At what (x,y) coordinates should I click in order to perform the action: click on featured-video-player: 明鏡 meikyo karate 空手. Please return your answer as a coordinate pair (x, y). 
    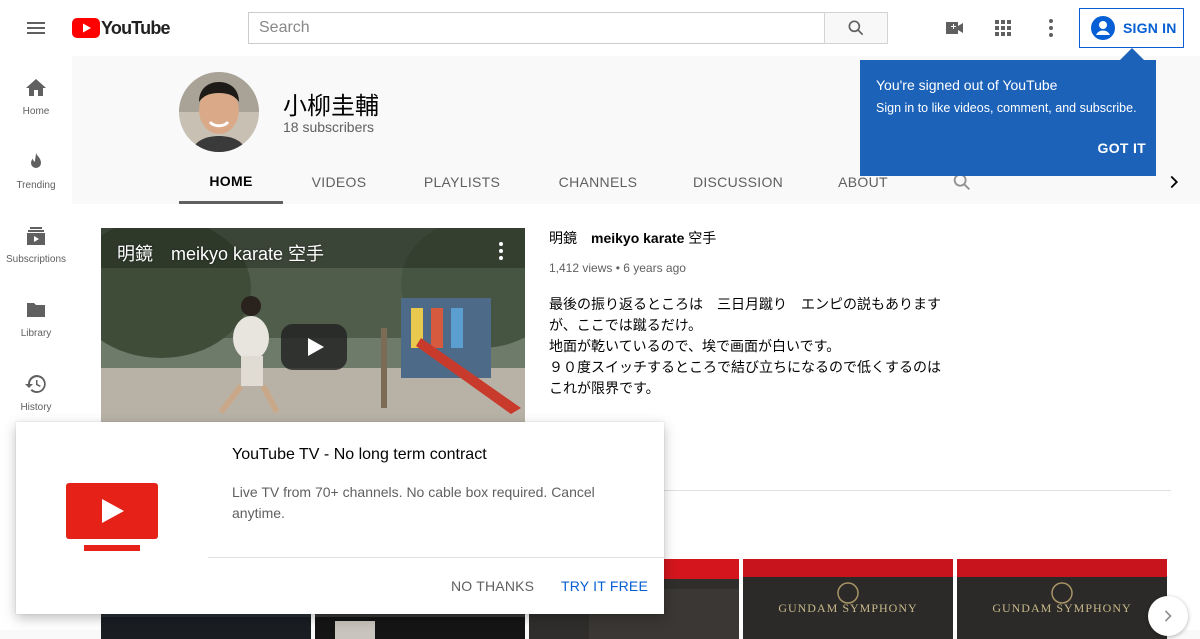
    Looking at the image, I should click on (313, 326).